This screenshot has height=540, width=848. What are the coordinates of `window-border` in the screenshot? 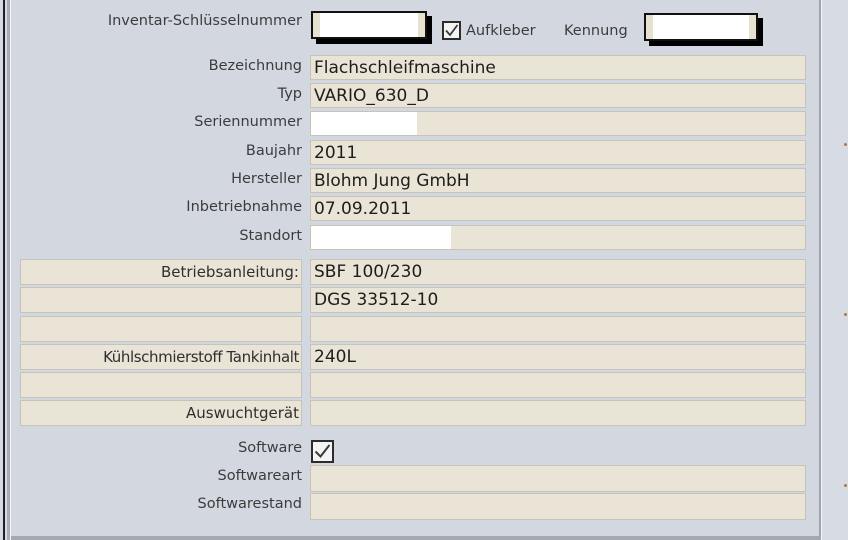 It's located at (4, 270).